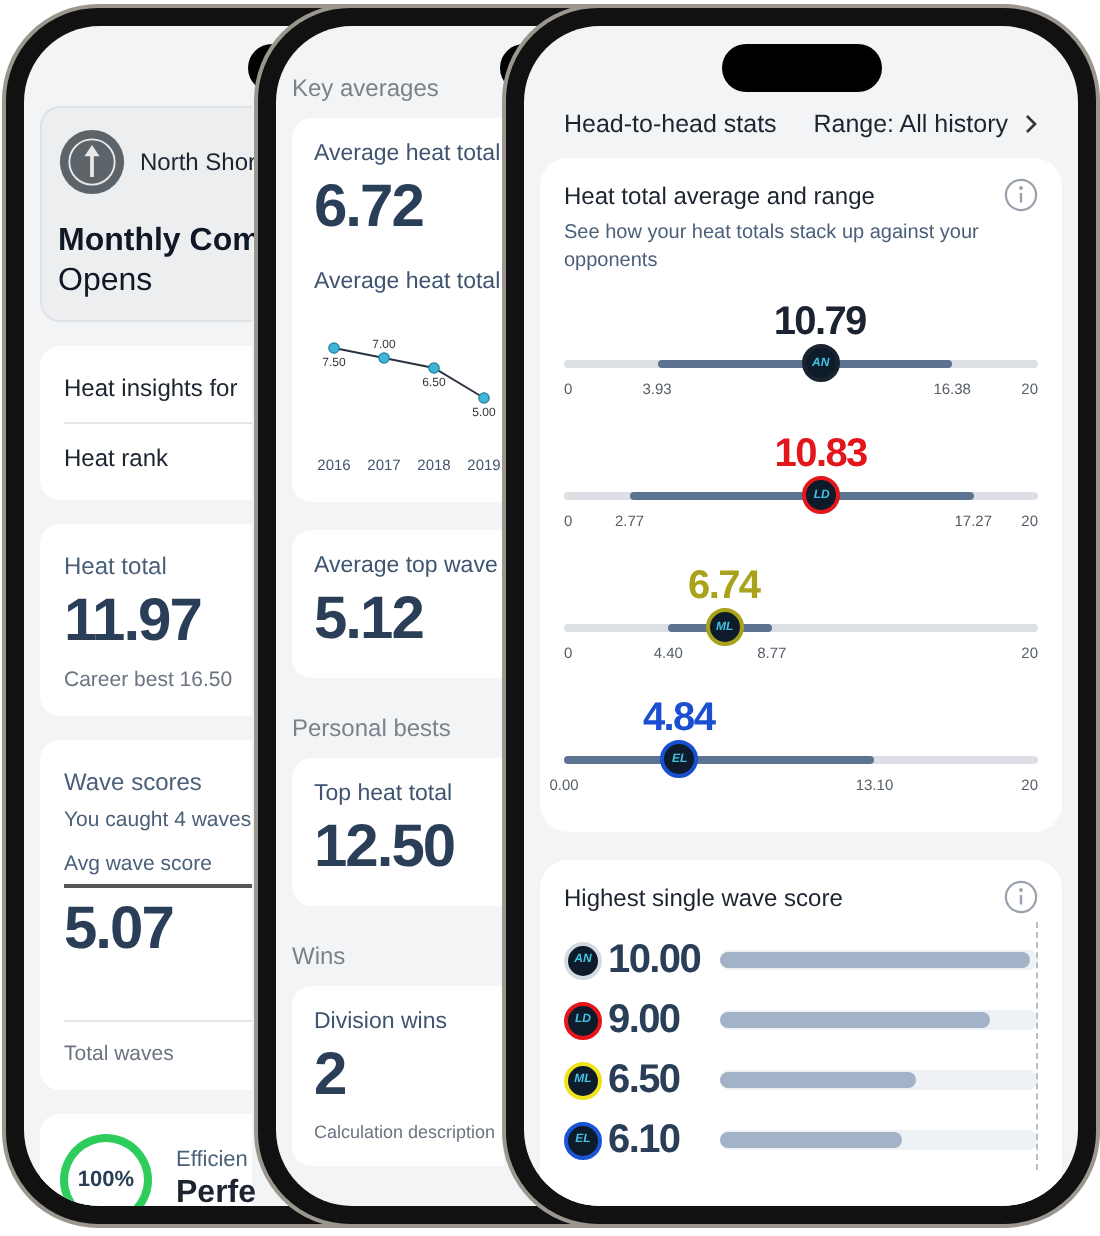 This screenshot has width=1100, height=1236. What do you see at coordinates (1031, 124) in the screenshot?
I see `chevron-right-icon` at bounding box center [1031, 124].